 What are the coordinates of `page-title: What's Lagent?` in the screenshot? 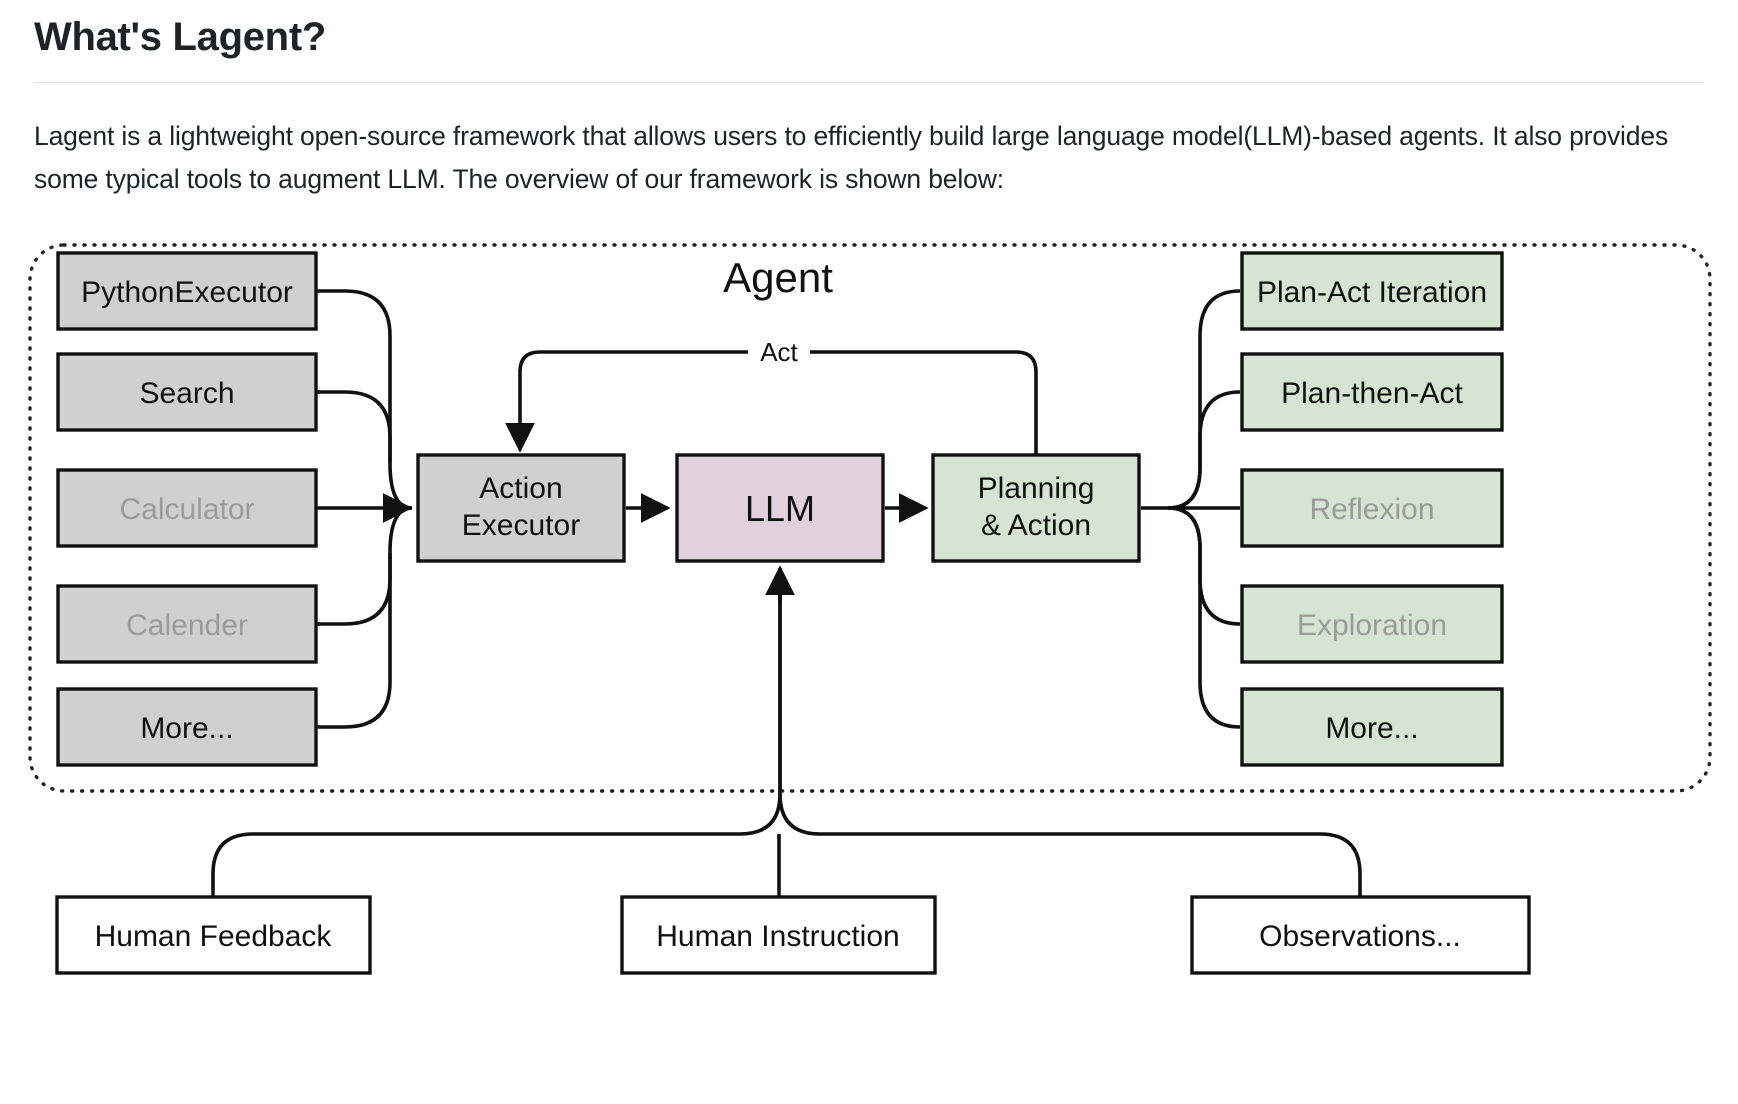 It's located at (180, 37).